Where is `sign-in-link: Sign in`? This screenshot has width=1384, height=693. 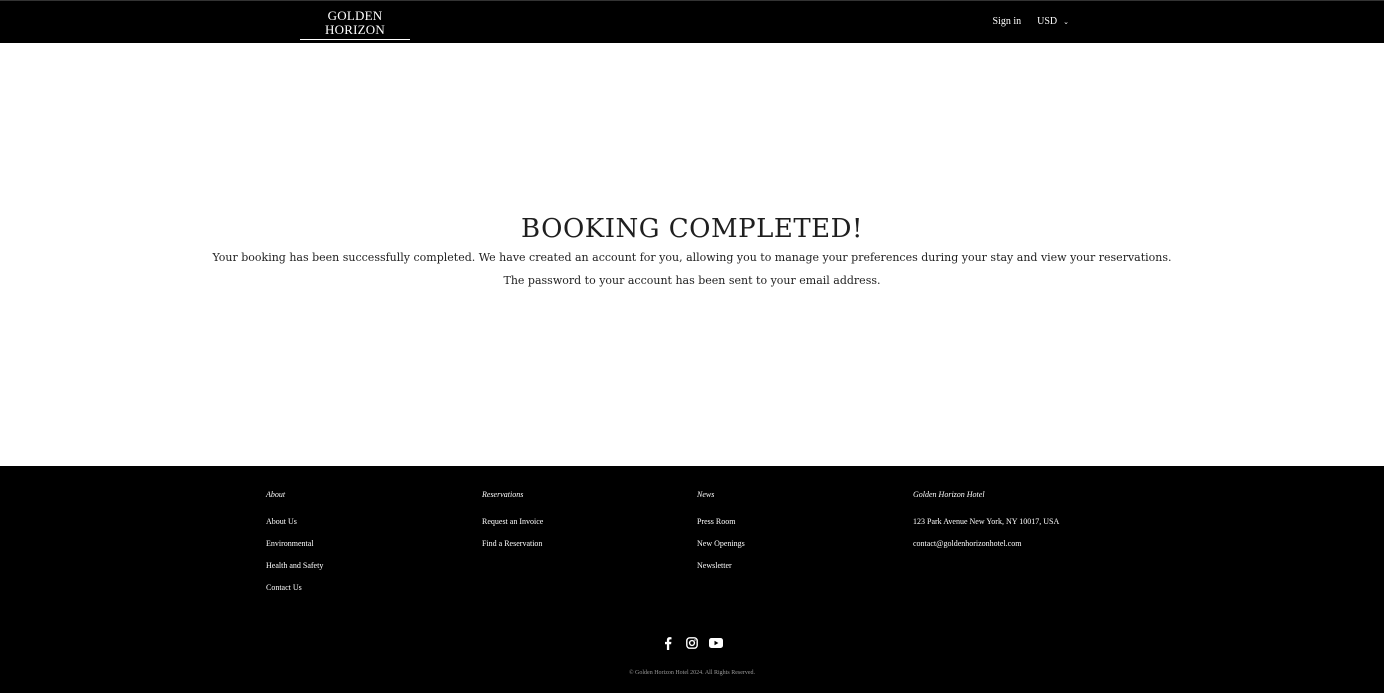 sign-in-link: Sign in is located at coordinates (1006, 21).